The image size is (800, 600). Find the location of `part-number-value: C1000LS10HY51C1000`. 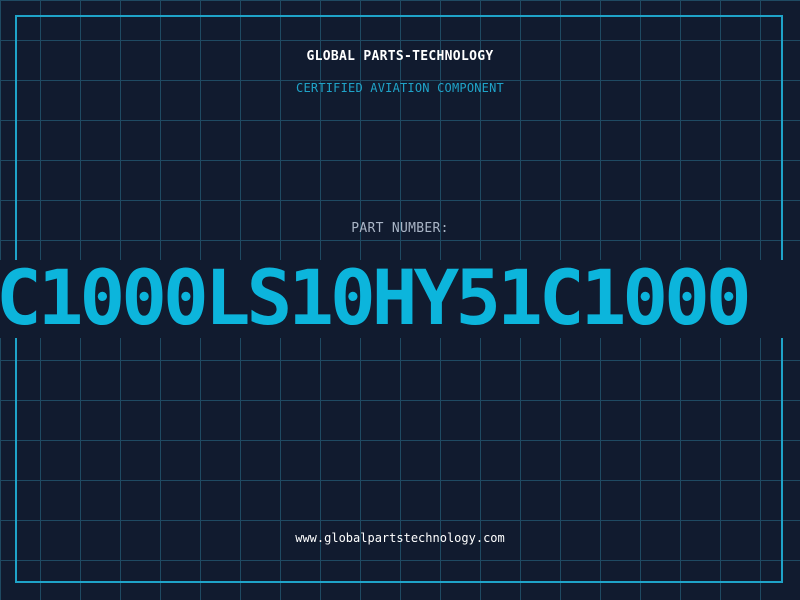

part-number-value: C1000LS10HY51C1000 is located at coordinates (376, 297).